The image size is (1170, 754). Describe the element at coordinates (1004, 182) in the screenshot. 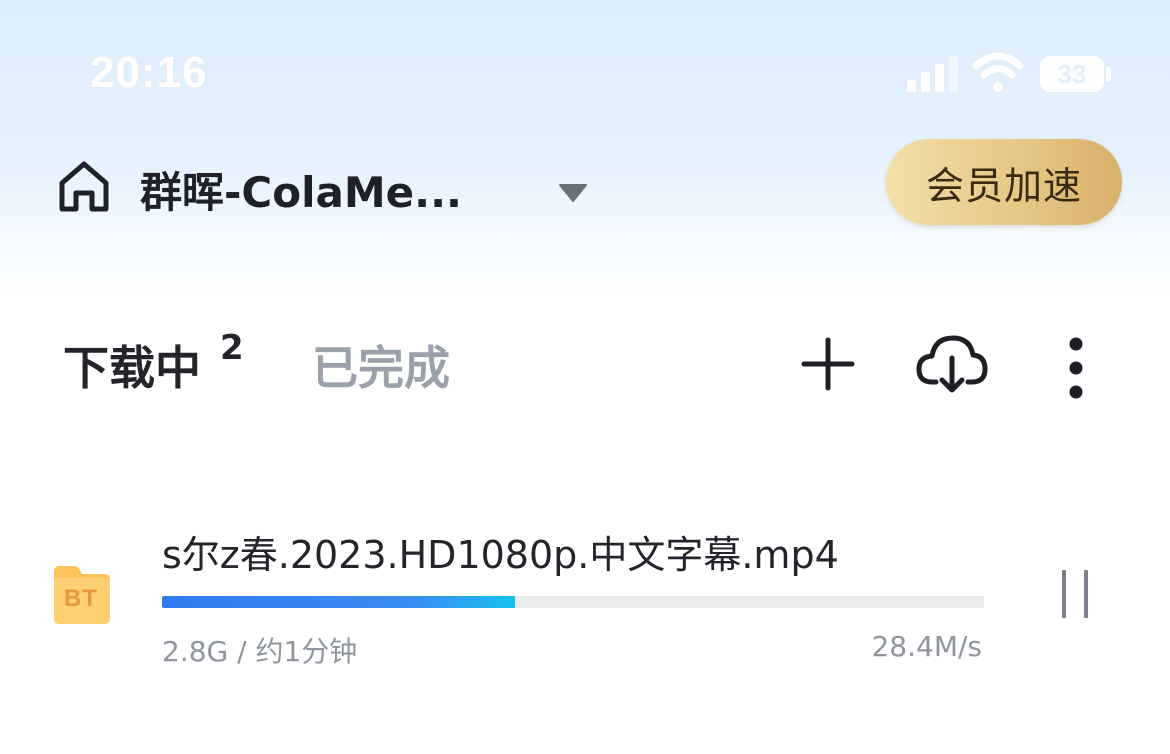

I see `vip-accelerate-button: 会员加速` at that location.